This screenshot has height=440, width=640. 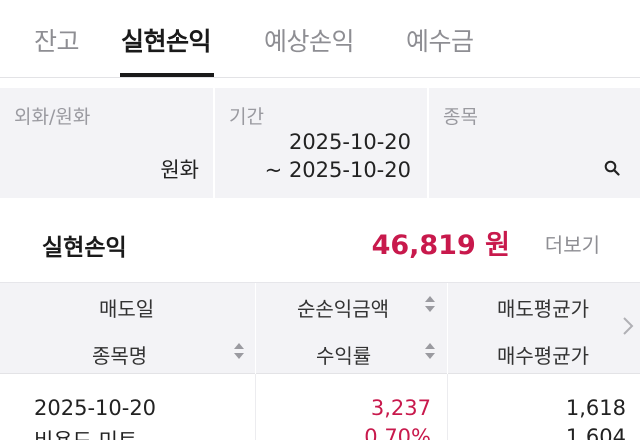 What do you see at coordinates (127, 309) in the screenshot?
I see `header-sell-date: 매도일` at bounding box center [127, 309].